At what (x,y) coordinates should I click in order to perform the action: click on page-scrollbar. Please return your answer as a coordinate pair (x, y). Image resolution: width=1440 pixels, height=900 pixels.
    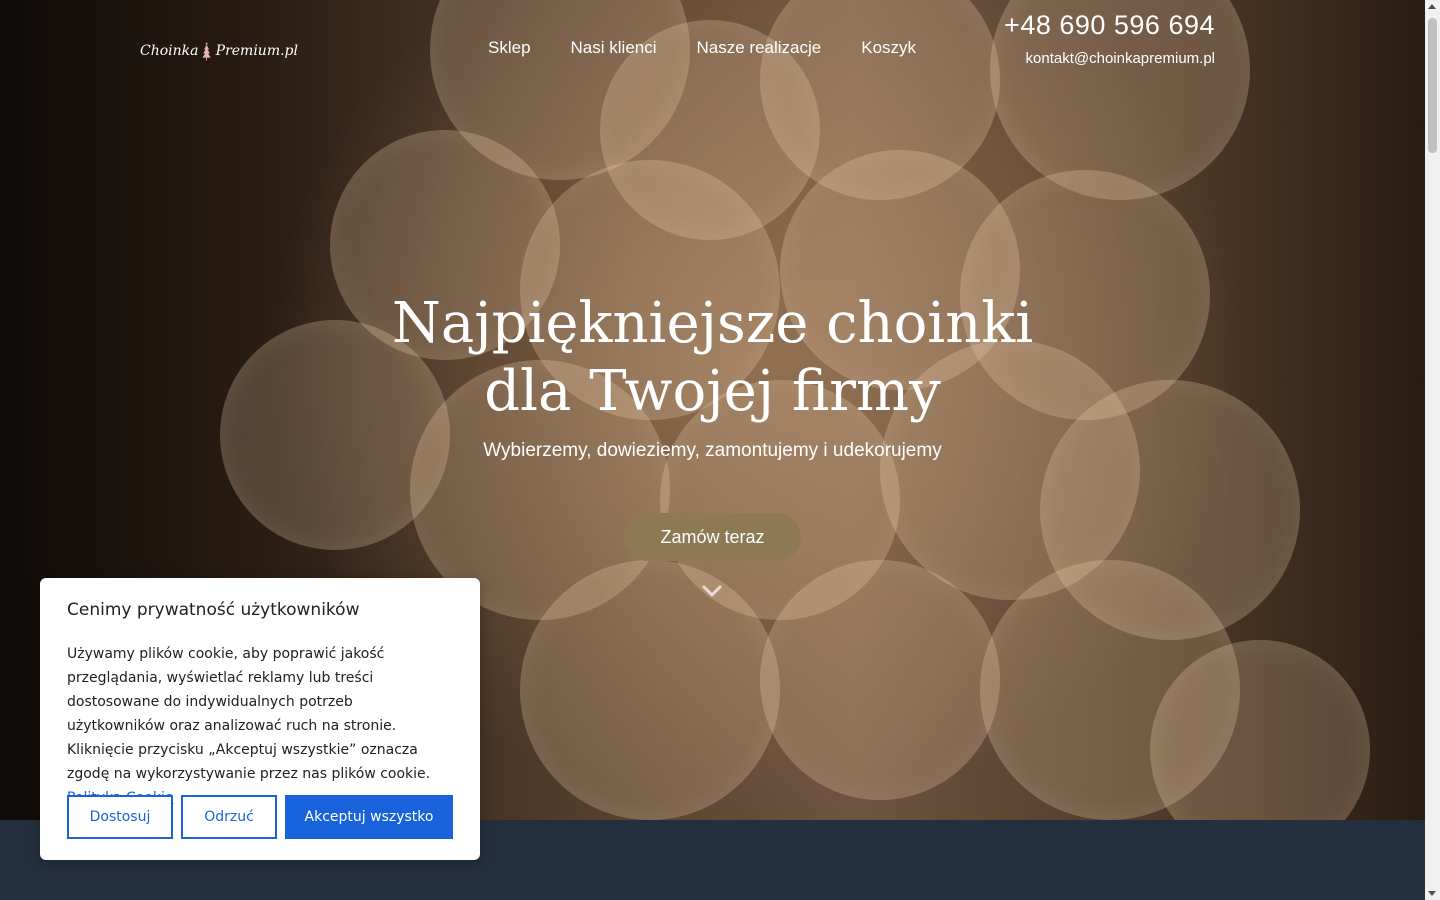
    Looking at the image, I should click on (1432, 450).